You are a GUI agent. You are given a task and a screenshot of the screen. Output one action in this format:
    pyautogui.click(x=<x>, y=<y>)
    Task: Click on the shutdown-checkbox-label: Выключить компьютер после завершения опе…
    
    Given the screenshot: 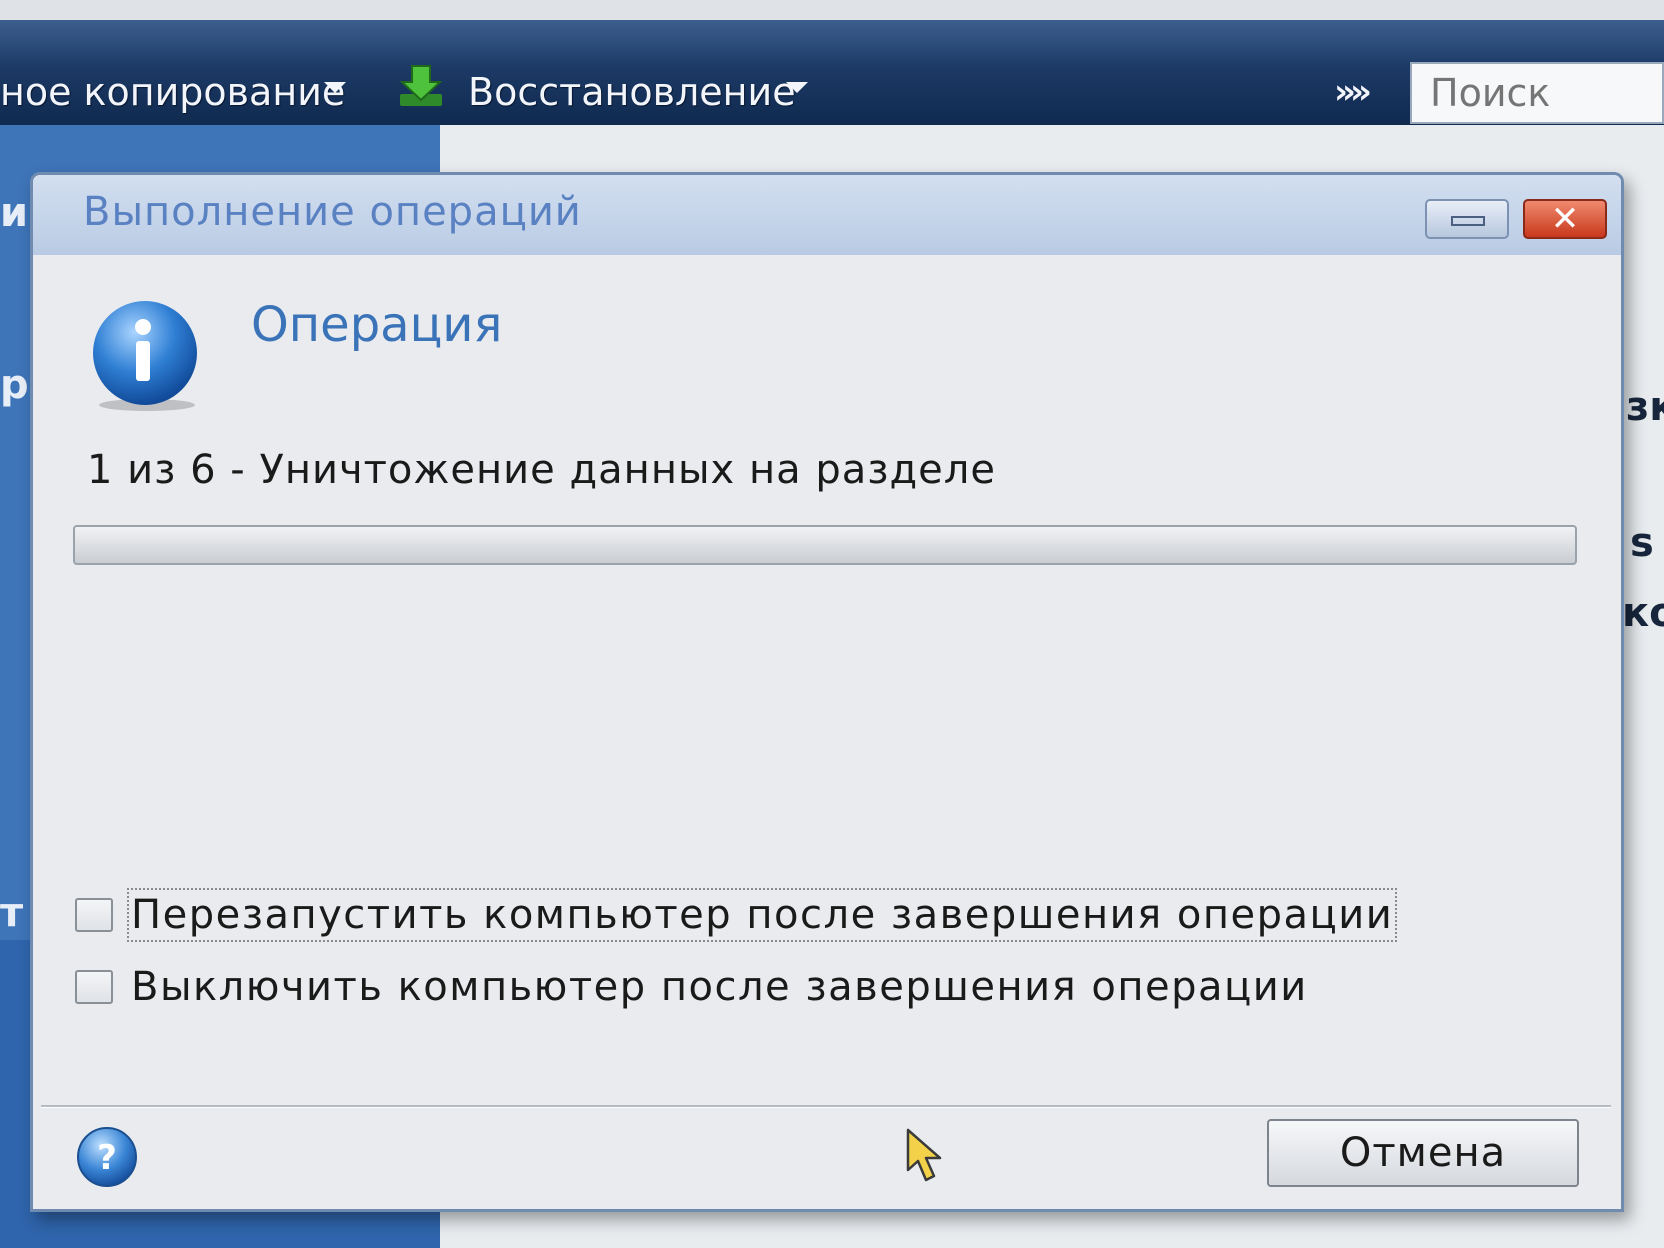 What is the action you would take?
    pyautogui.click(x=719, y=987)
    